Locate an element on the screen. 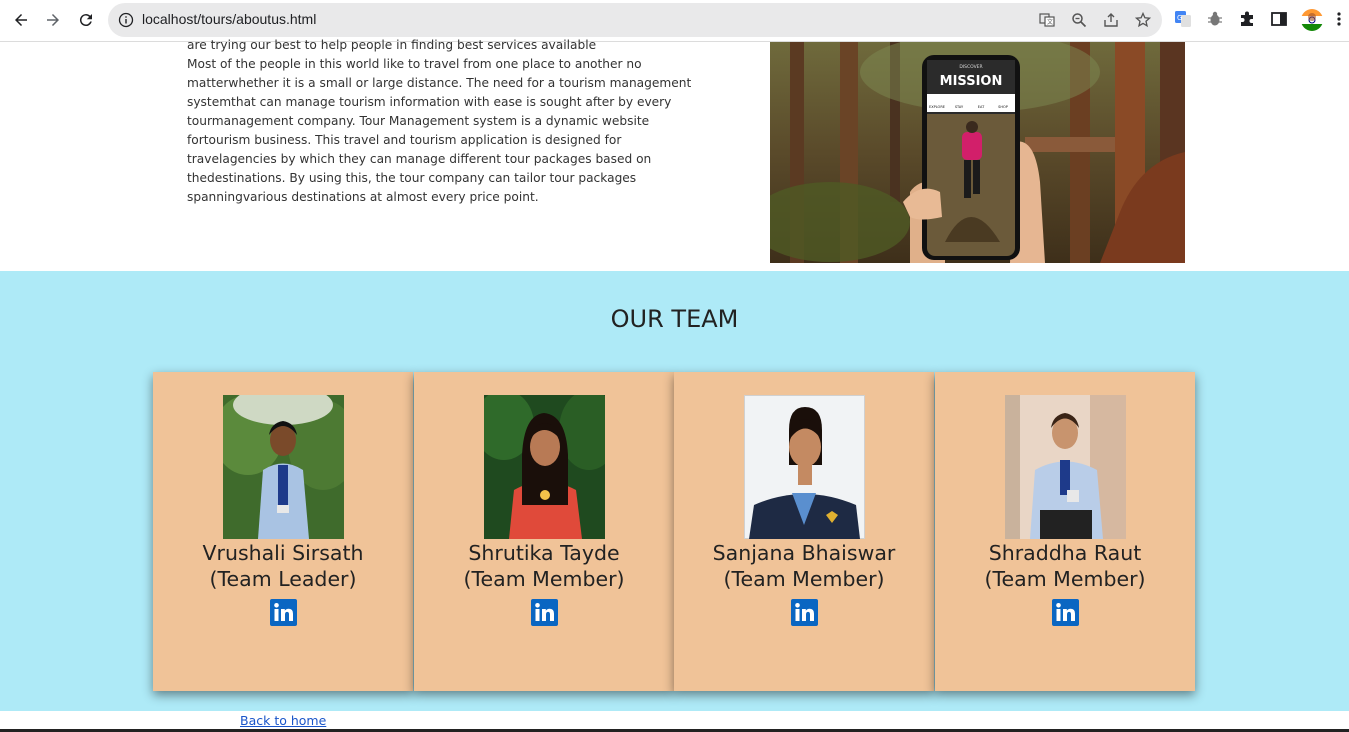 The image size is (1349, 732). svg-text: G is located at coordinates (1179, 18).